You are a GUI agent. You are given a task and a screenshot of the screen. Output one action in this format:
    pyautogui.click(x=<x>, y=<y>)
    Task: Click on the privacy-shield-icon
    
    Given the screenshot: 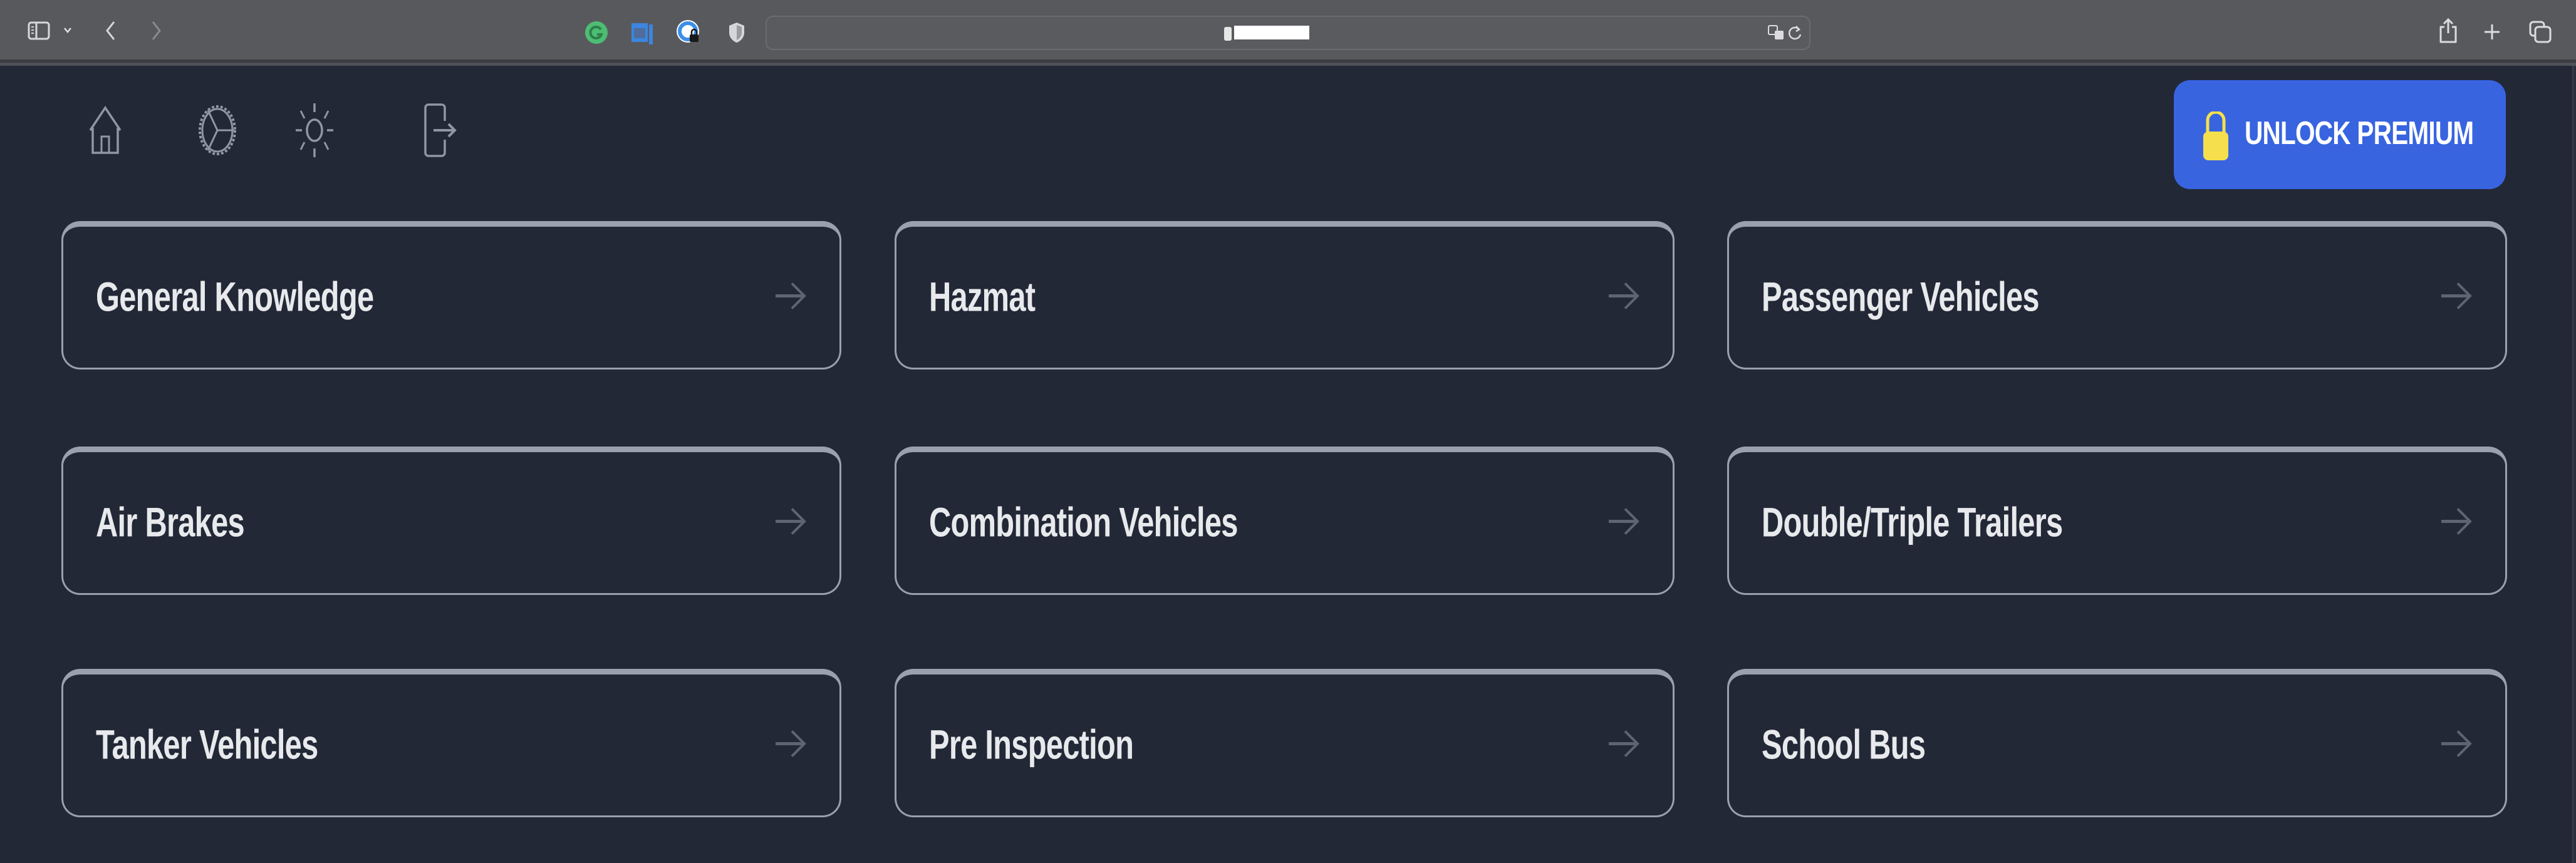 What is the action you would take?
    pyautogui.click(x=737, y=32)
    